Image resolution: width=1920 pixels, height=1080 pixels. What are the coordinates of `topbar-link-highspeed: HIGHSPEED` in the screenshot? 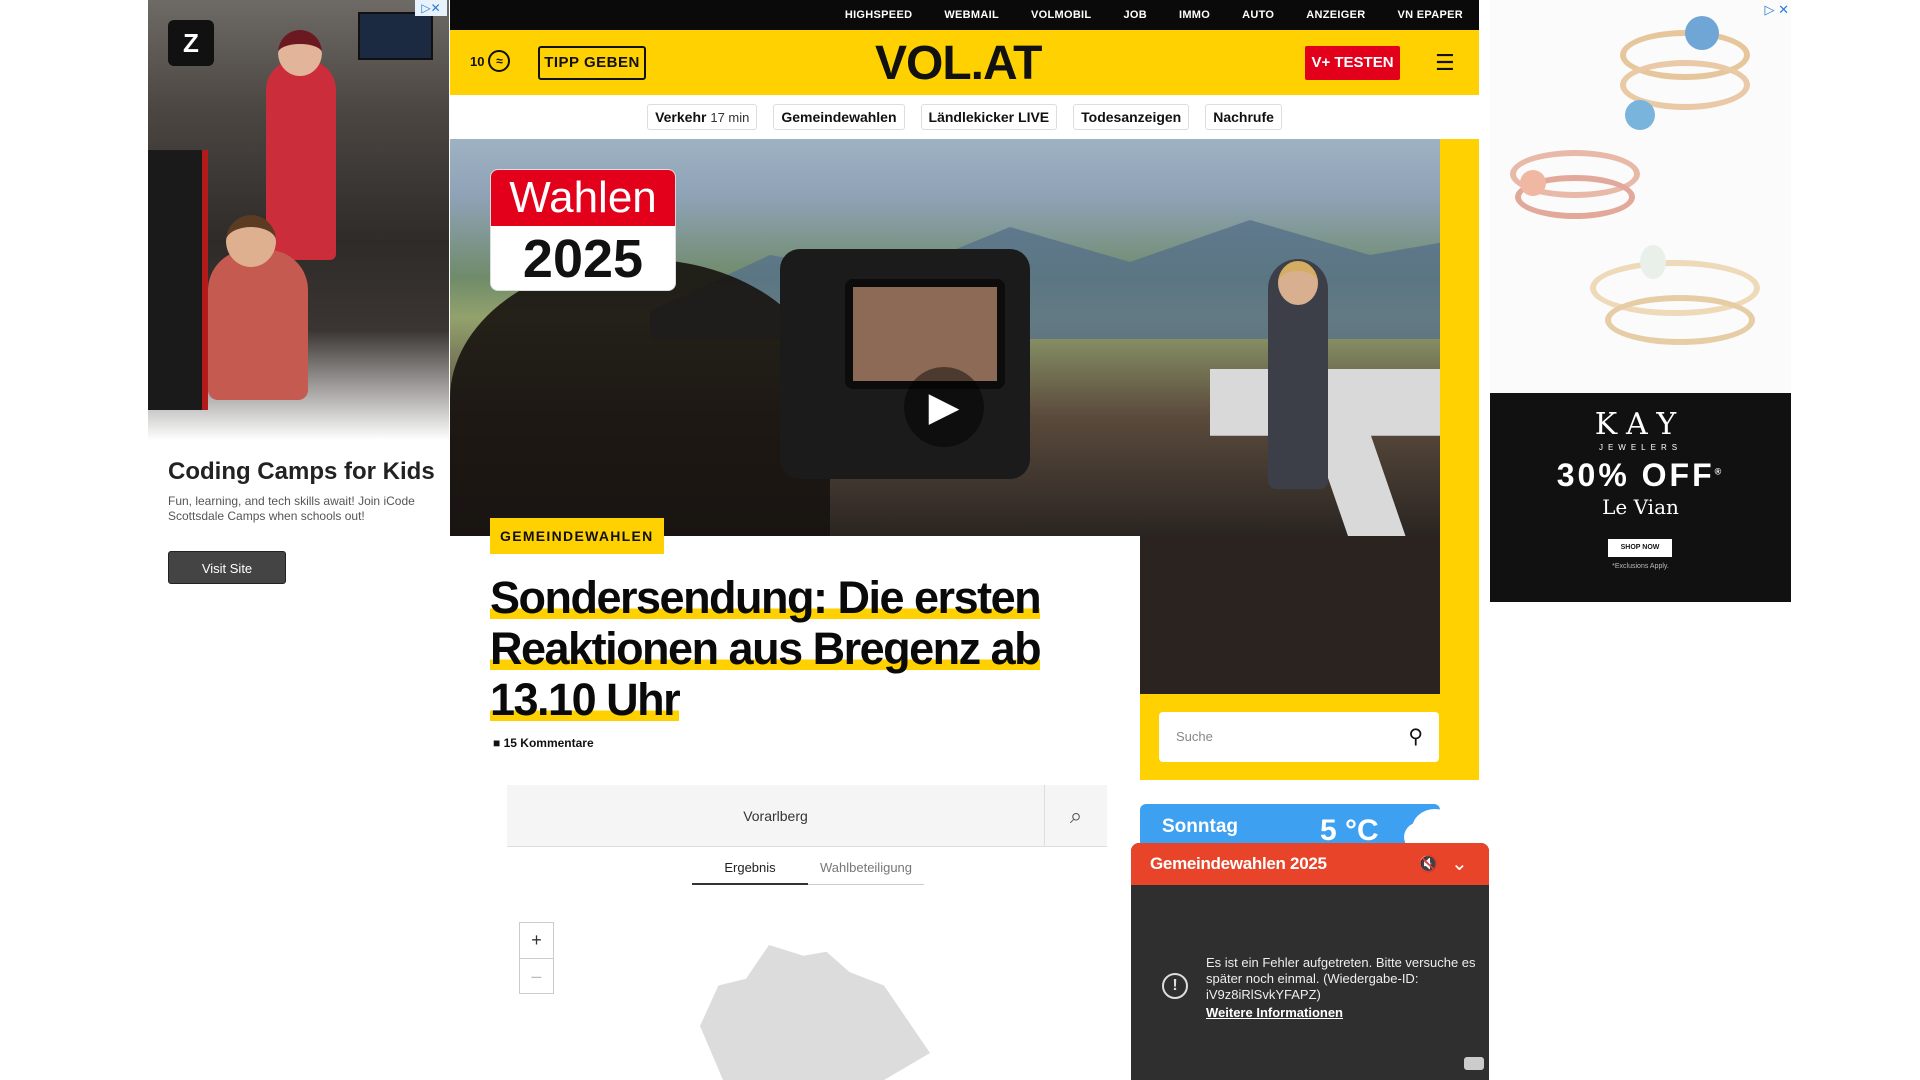 It's located at (879, 15).